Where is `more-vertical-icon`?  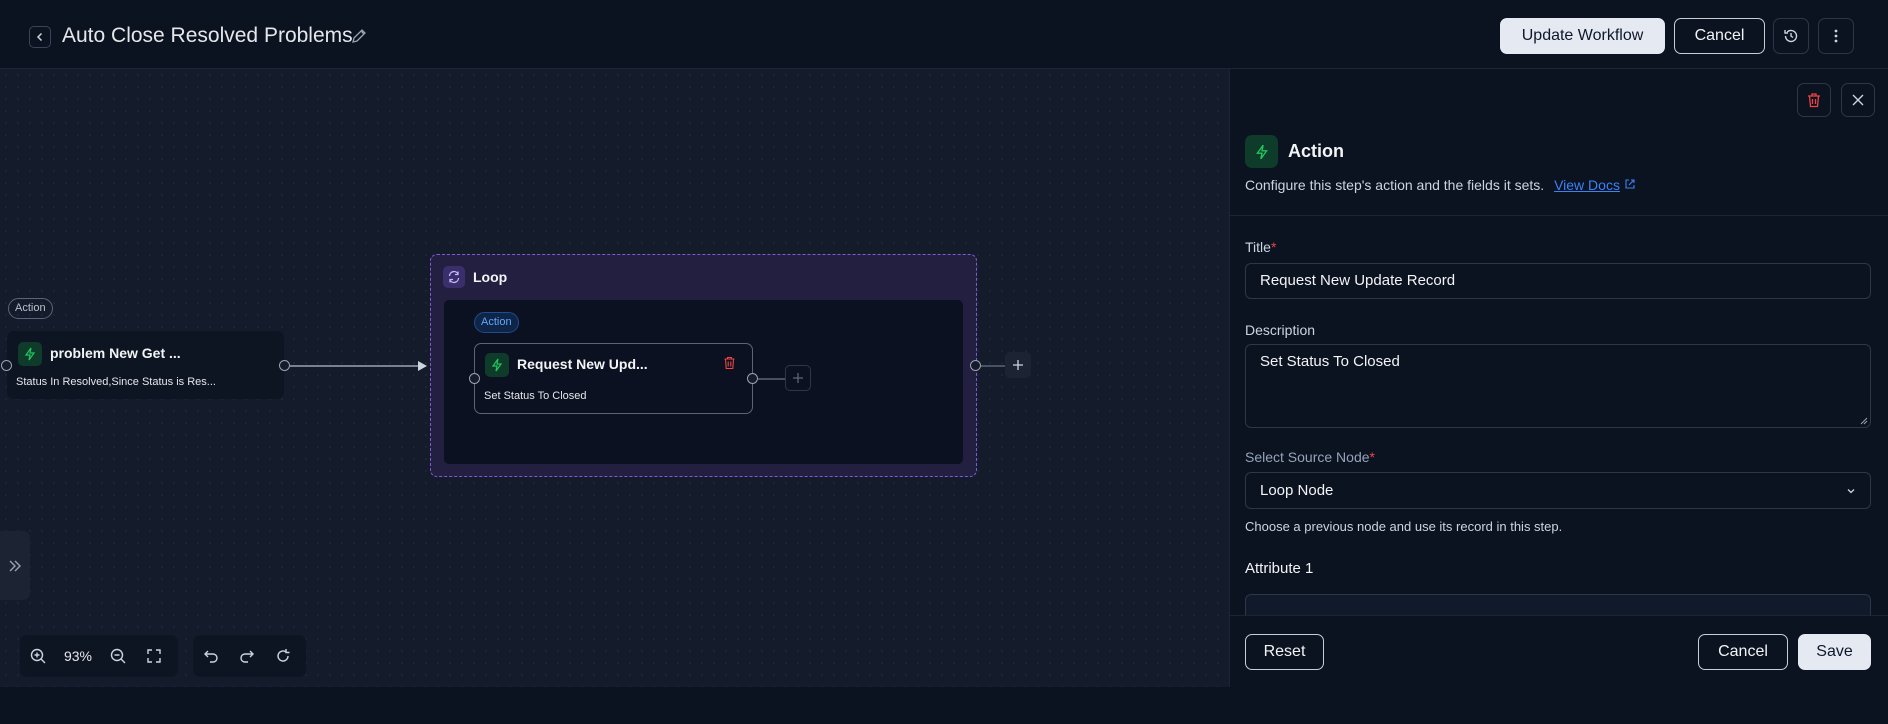
more-vertical-icon is located at coordinates (1836, 36).